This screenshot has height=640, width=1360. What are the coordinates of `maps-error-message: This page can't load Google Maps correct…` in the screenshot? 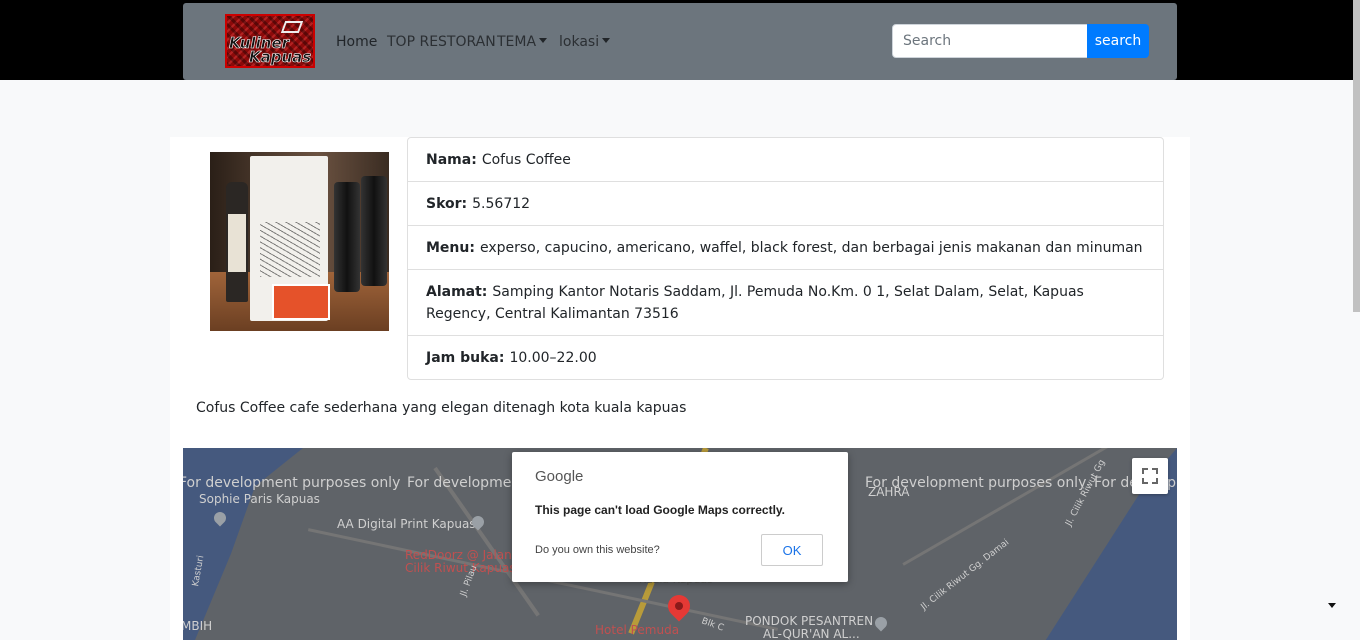 It's located at (660, 510).